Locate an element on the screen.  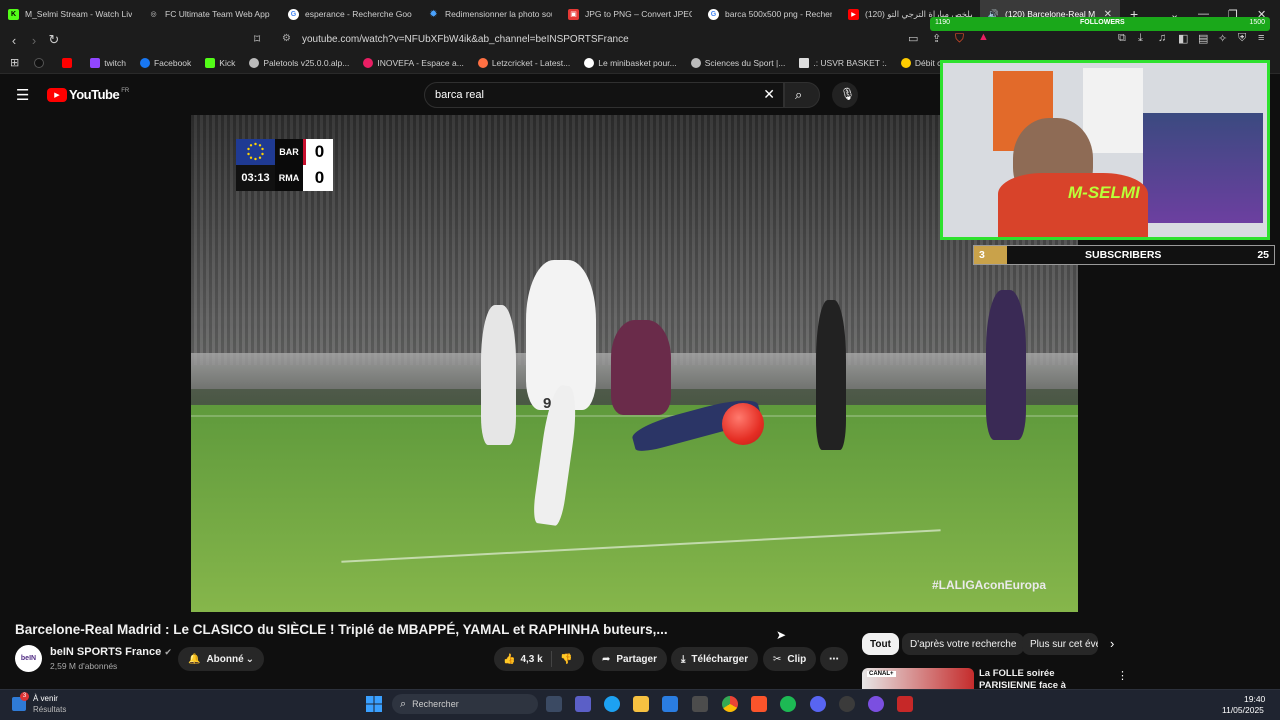
chrome-icon is located at coordinates (730, 704).